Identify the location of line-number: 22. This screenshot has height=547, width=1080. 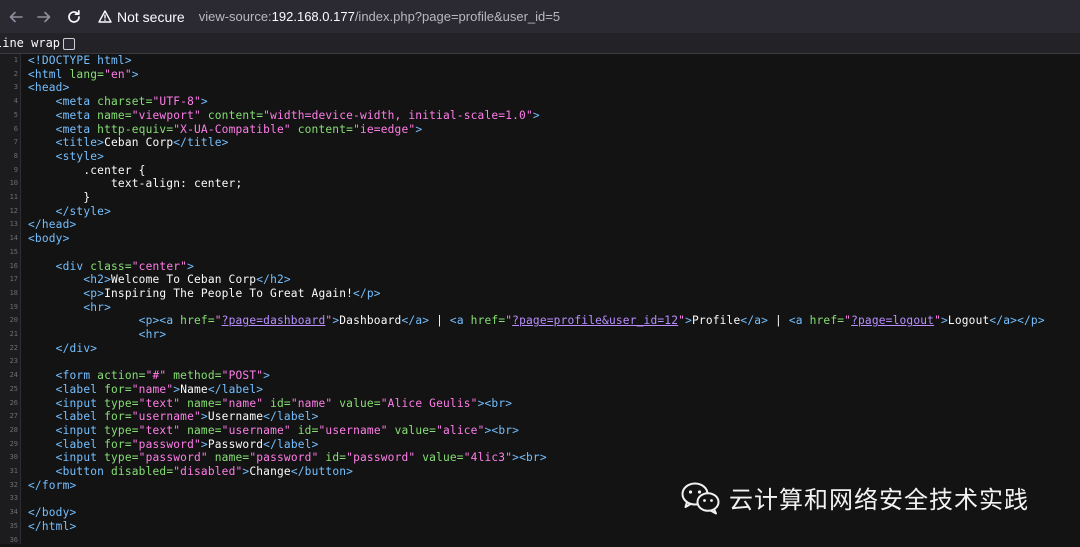
(9, 349).